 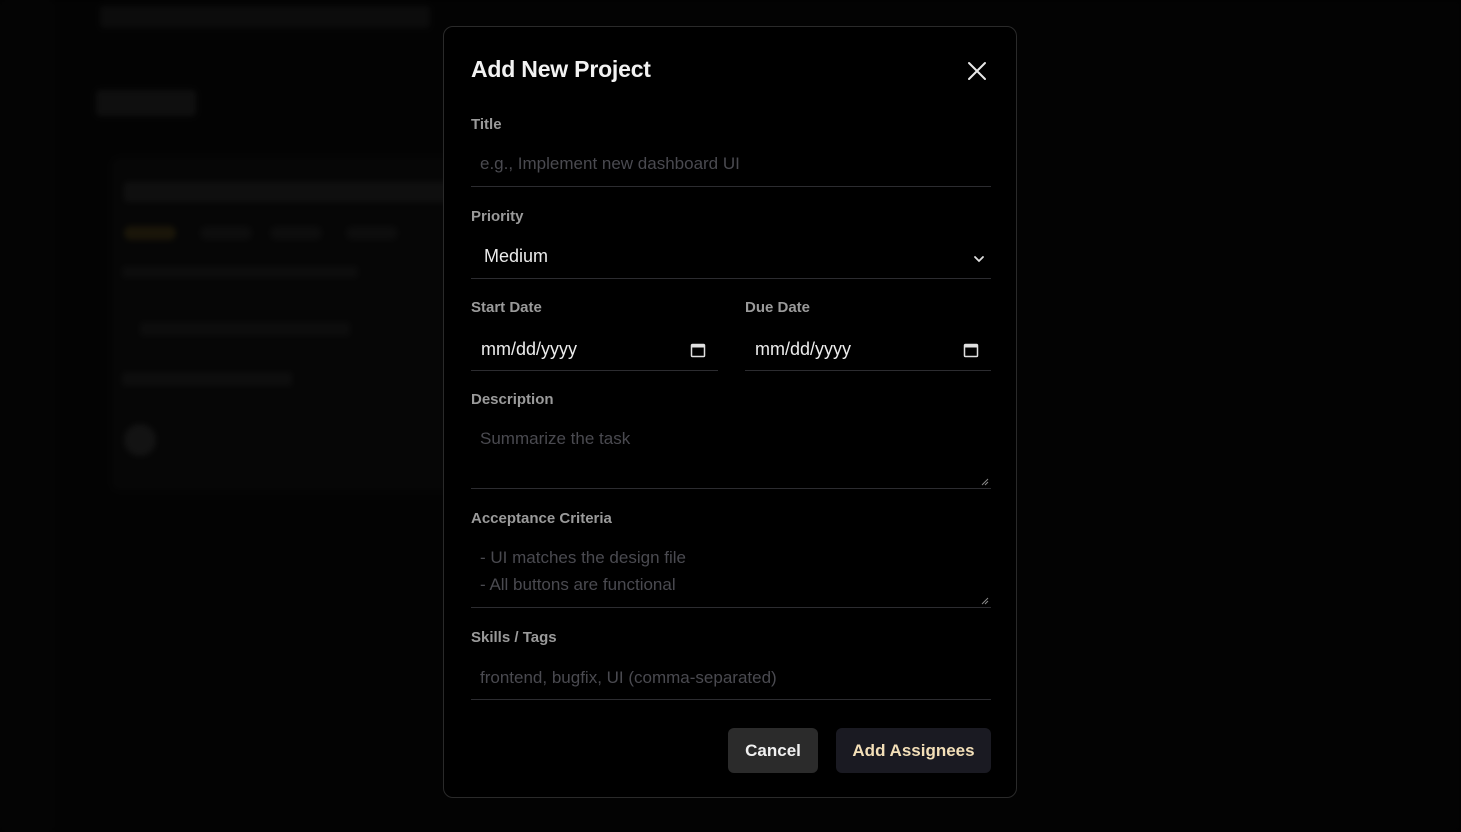 What do you see at coordinates (913, 750) in the screenshot?
I see `add-assignees-button: Add Assignees` at bounding box center [913, 750].